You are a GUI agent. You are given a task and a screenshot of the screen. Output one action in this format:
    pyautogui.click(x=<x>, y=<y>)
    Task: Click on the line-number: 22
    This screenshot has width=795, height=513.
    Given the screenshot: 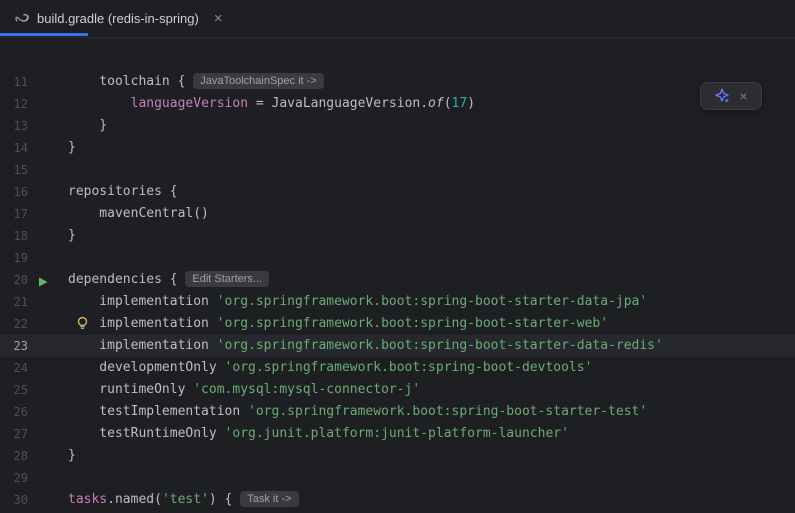 What is the action you would take?
    pyautogui.click(x=20, y=324)
    